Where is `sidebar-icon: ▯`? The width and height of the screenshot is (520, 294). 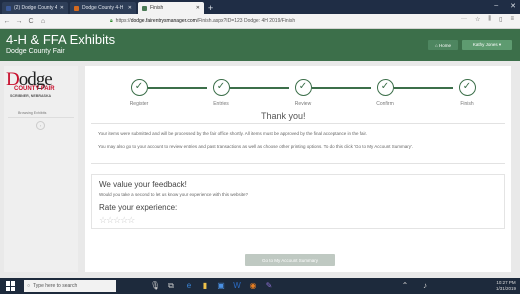 sidebar-icon: ▯ is located at coordinates (500, 19).